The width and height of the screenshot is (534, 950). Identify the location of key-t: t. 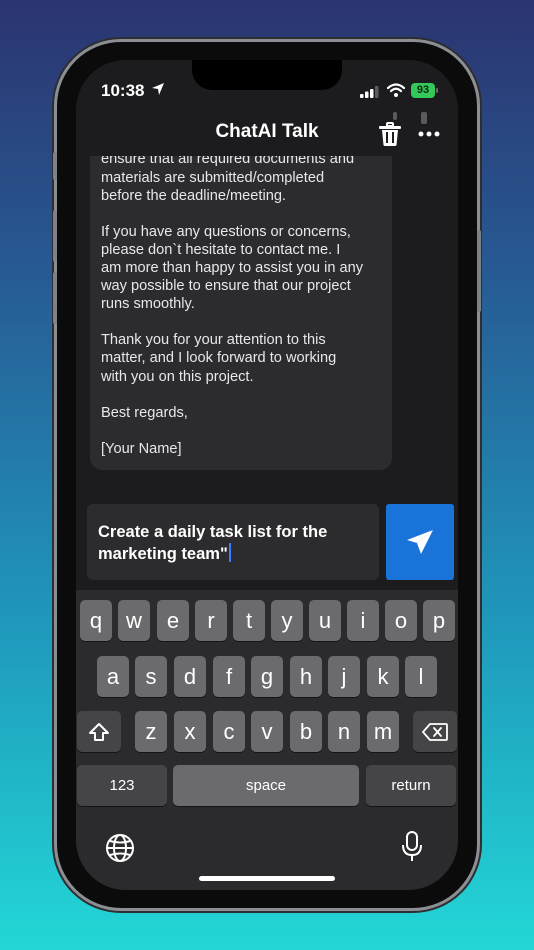
(249, 620).